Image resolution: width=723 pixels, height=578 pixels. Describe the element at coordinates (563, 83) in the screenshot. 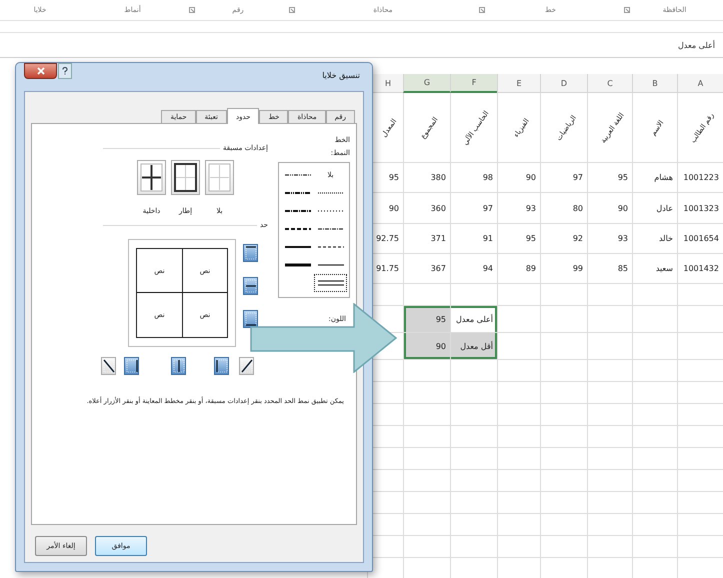

I see `column-header: D` at that location.